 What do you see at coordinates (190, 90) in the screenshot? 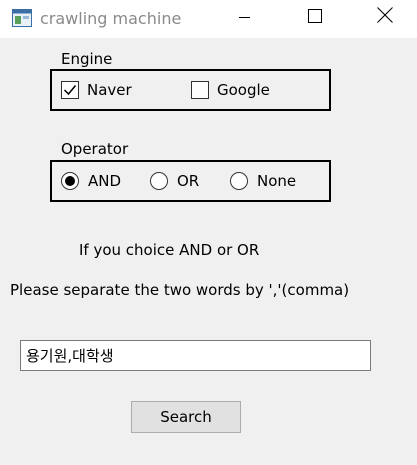
I see `engine-group-box: Naver Google` at bounding box center [190, 90].